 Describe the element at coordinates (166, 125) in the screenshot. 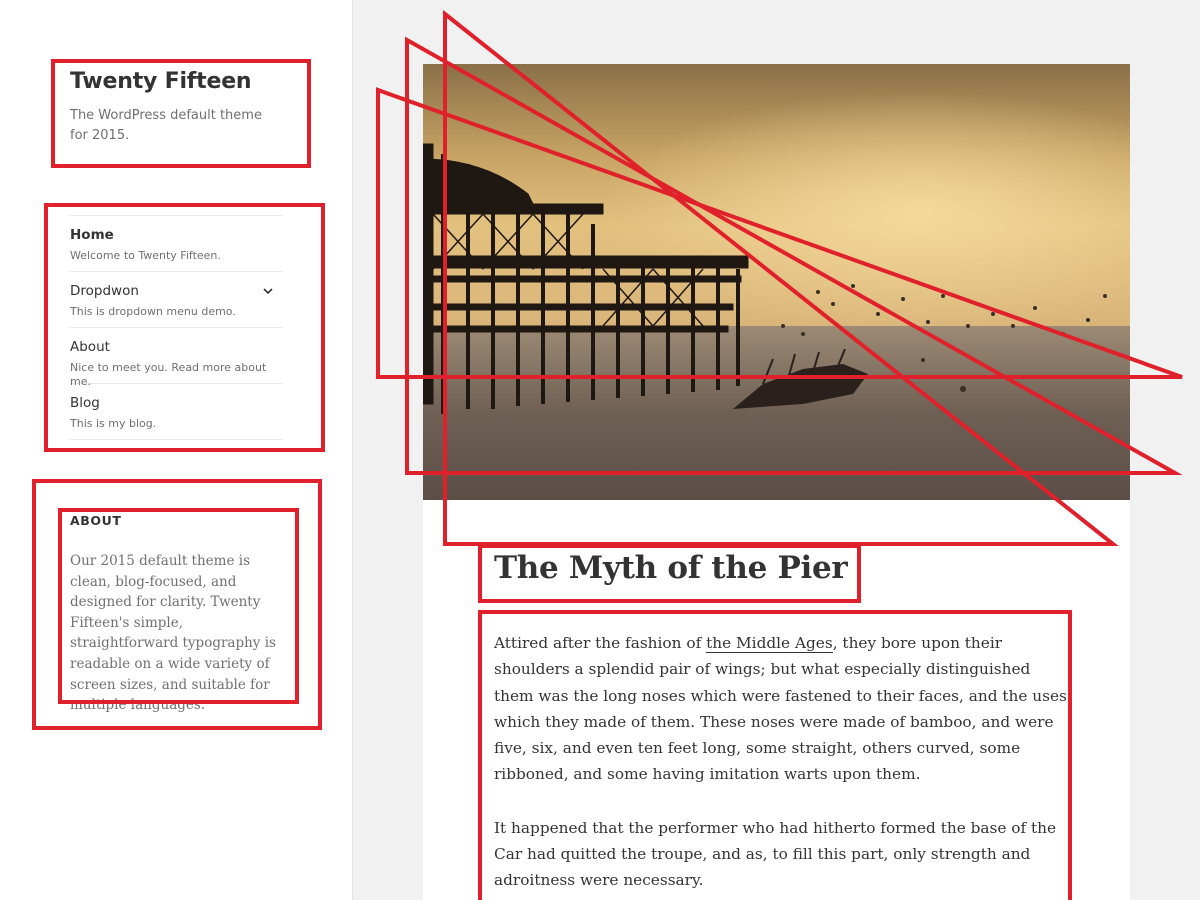

I see `site-description: The WordPress default theme for 2015.` at that location.